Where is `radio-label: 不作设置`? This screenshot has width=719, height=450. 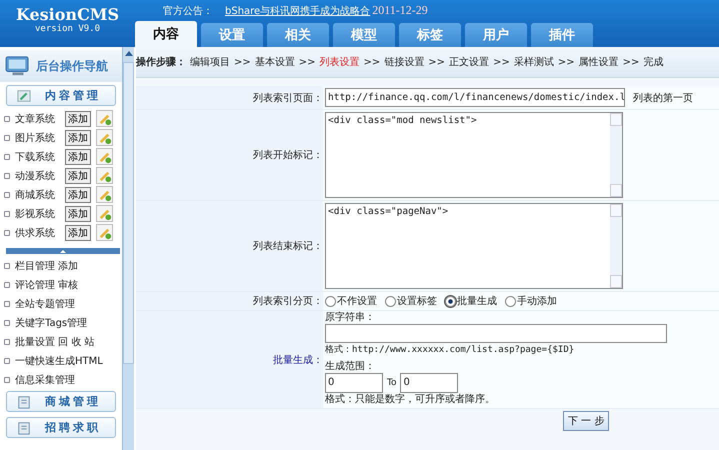
radio-label: 不作设置 is located at coordinates (357, 301).